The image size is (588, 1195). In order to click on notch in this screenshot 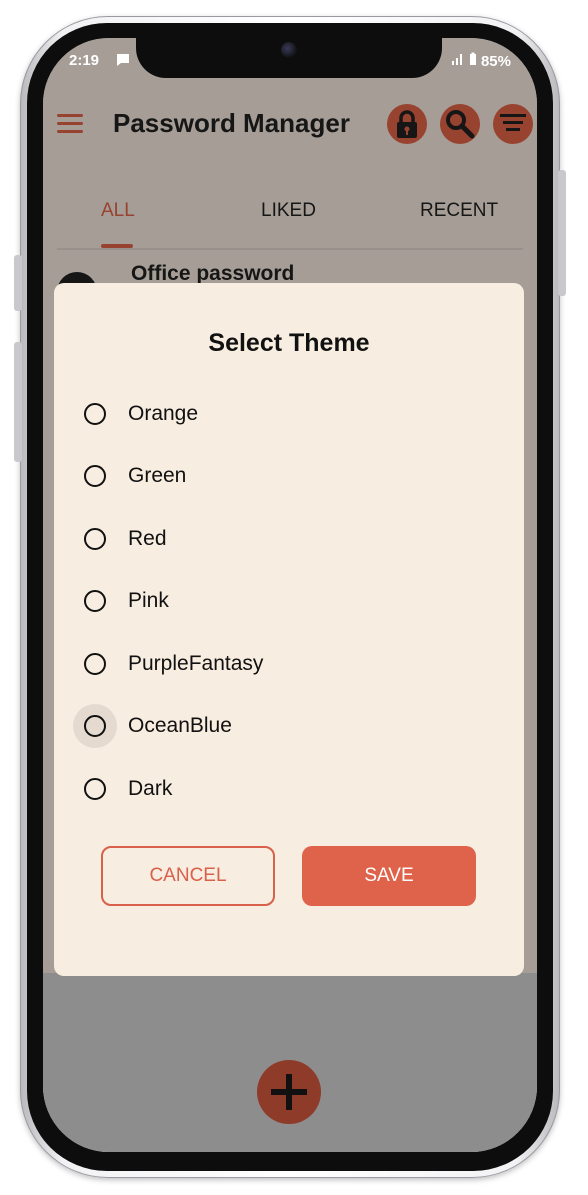, I will do `click(289, 58)`.